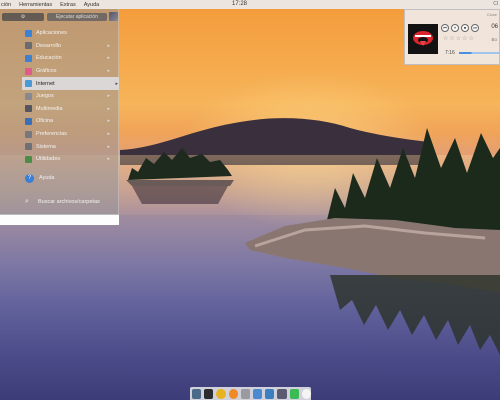 The height and width of the screenshot is (400, 500). What do you see at coordinates (68, 5) in the screenshot?
I see `menu-item-extras: Extras` at bounding box center [68, 5].